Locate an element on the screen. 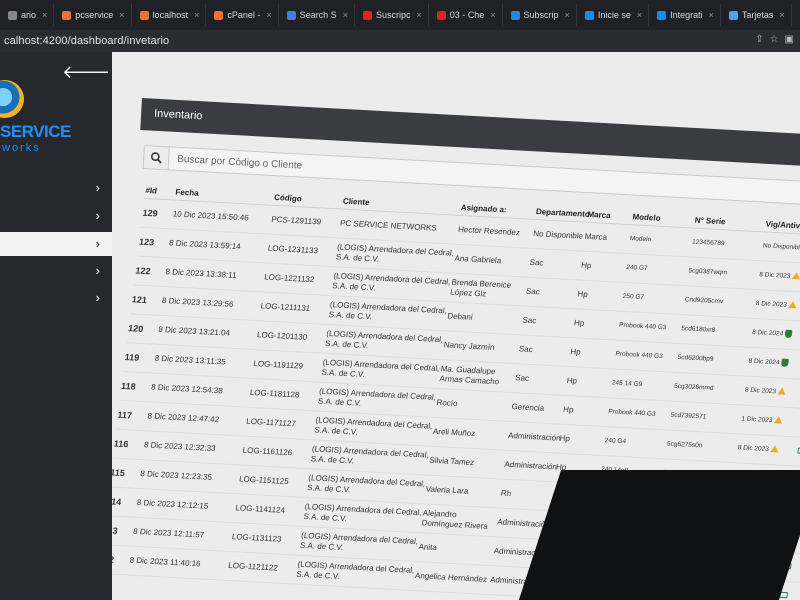 This screenshot has width=800, height=600. row-fecha-text: 8 Dic 2023 12:12:15 is located at coordinates (172, 504).